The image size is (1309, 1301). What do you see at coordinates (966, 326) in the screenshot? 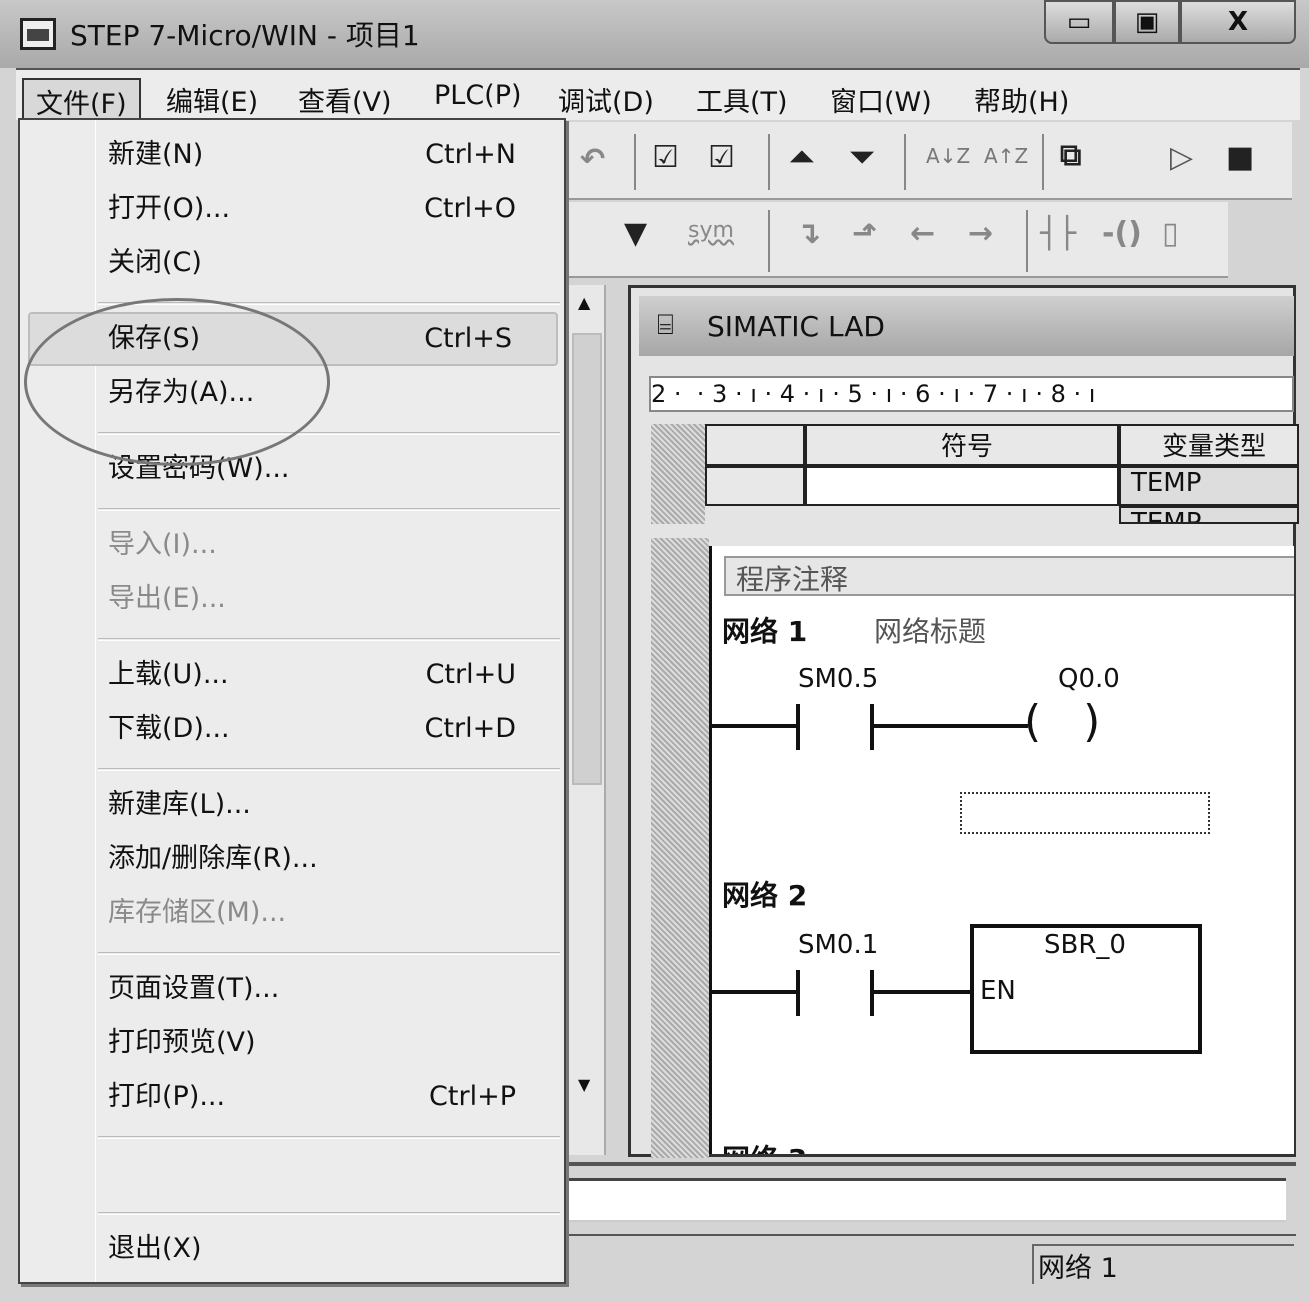
I see `lad-title-bar: ⌸ SIMATIC LAD` at bounding box center [966, 326].